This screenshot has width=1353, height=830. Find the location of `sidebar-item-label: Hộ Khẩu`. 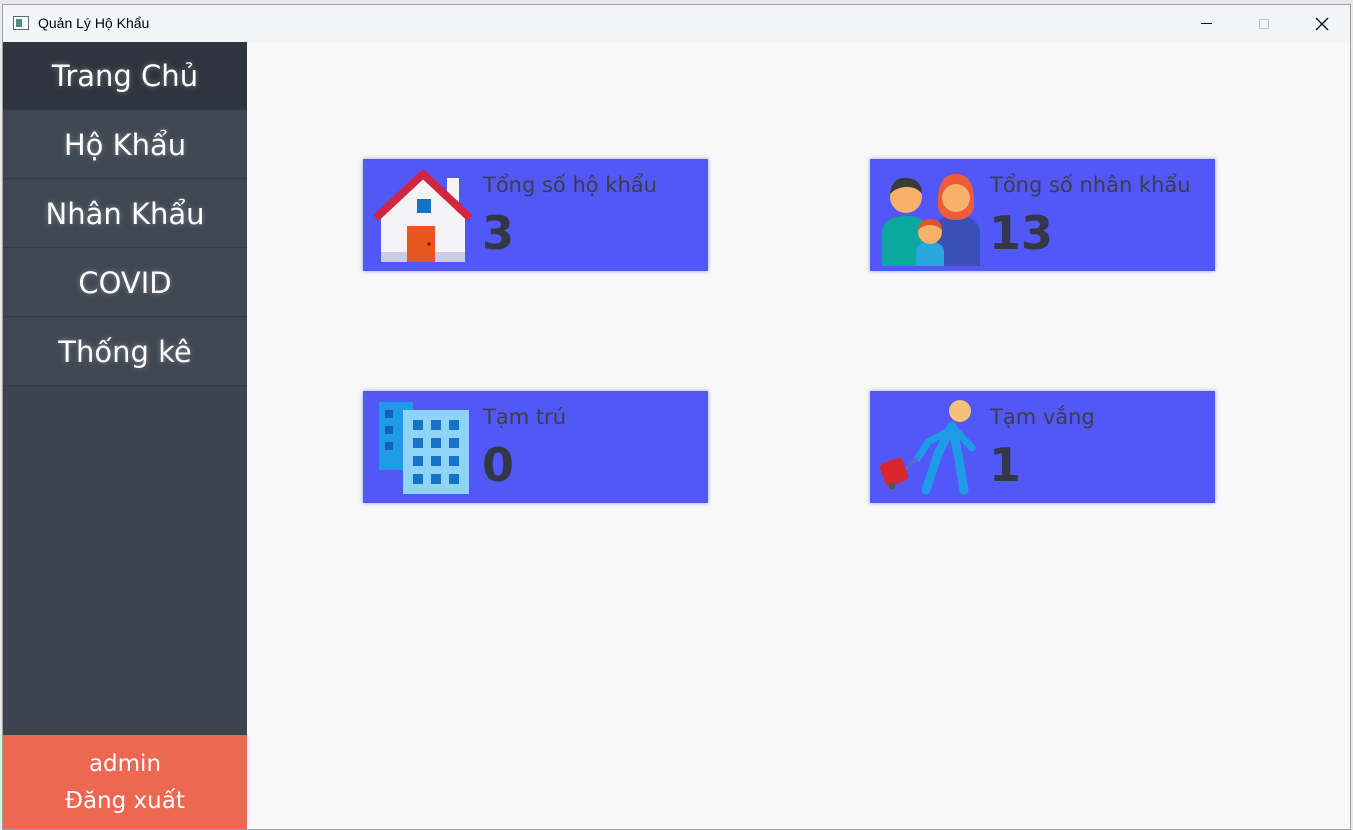

sidebar-item-label: Hộ Khẩu is located at coordinates (125, 144).